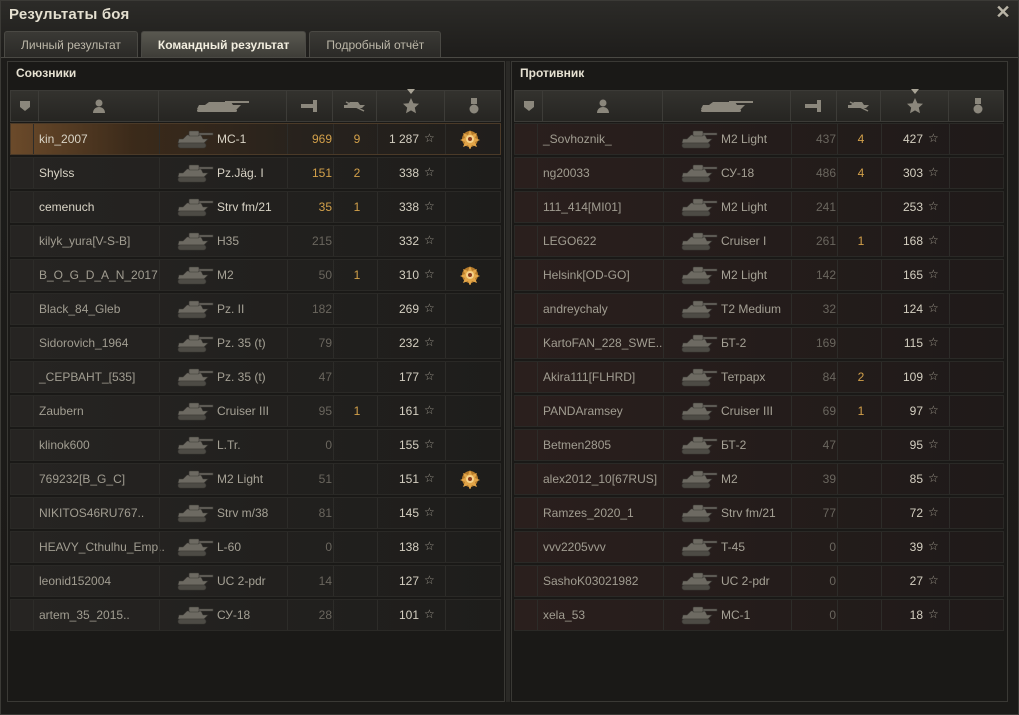 This screenshot has width=1019, height=715. I want to click on platoon-icon, so click(24, 106).